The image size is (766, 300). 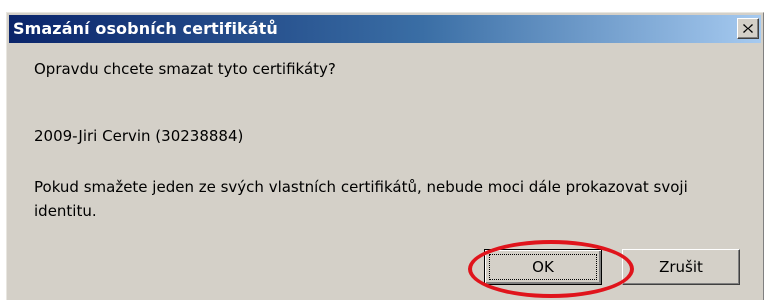 I want to click on close-button, so click(x=748, y=28).